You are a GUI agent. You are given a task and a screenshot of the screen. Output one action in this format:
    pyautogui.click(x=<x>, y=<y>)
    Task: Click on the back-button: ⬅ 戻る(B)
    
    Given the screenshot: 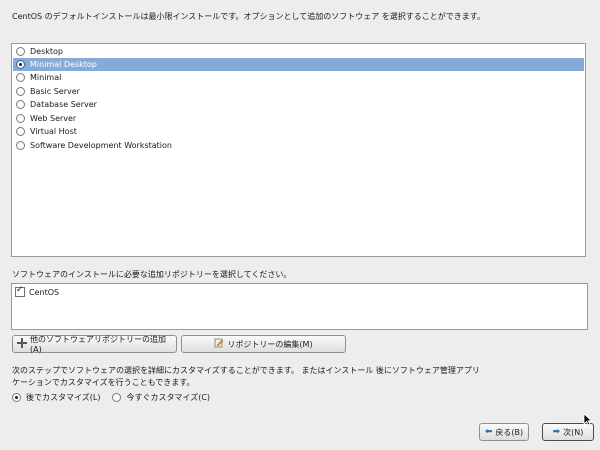 What is the action you would take?
    pyautogui.click(x=504, y=432)
    